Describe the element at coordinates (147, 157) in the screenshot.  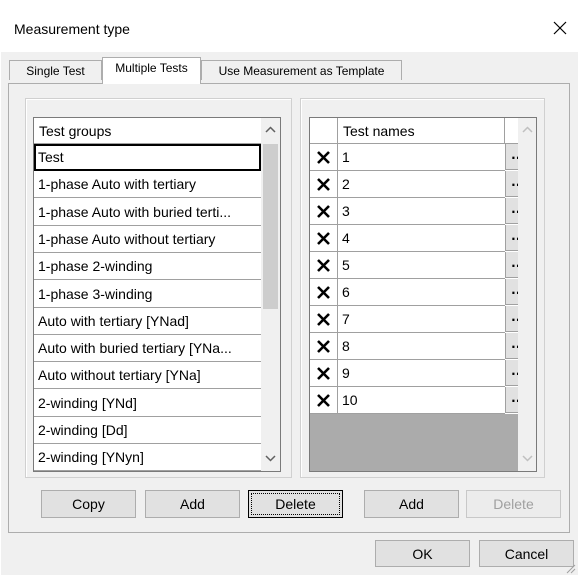
I see `test-group-row: Test` at that location.